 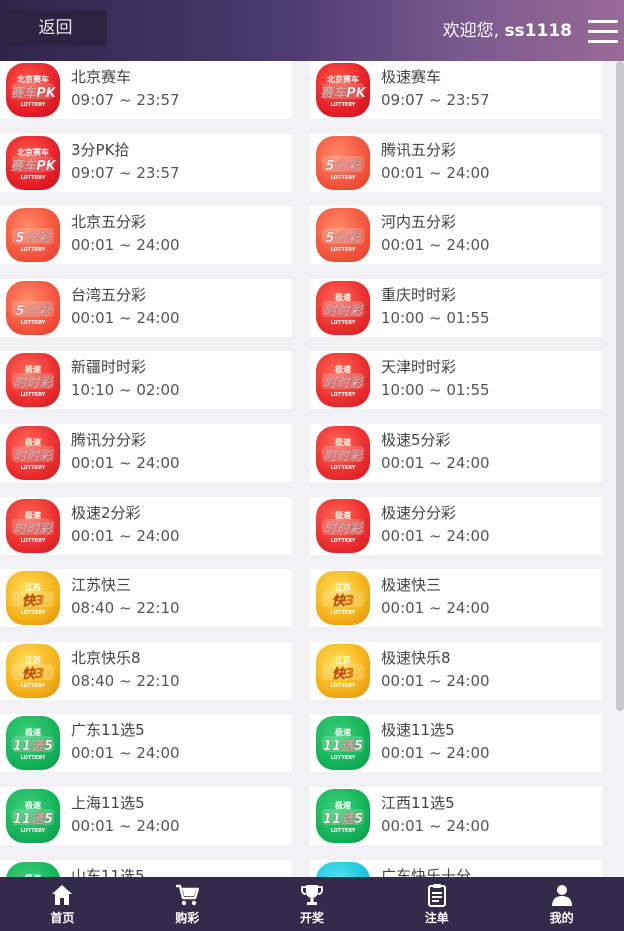 I want to click on game-card: 极速 时时彩 LOTTERY 极速2分彩 00:01 ~ 24:00, so click(x=146, y=525).